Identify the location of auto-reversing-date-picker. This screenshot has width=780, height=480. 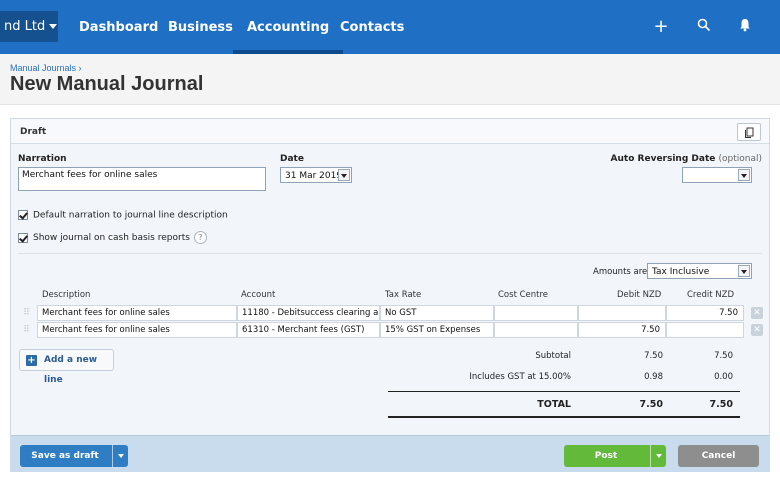
(717, 175).